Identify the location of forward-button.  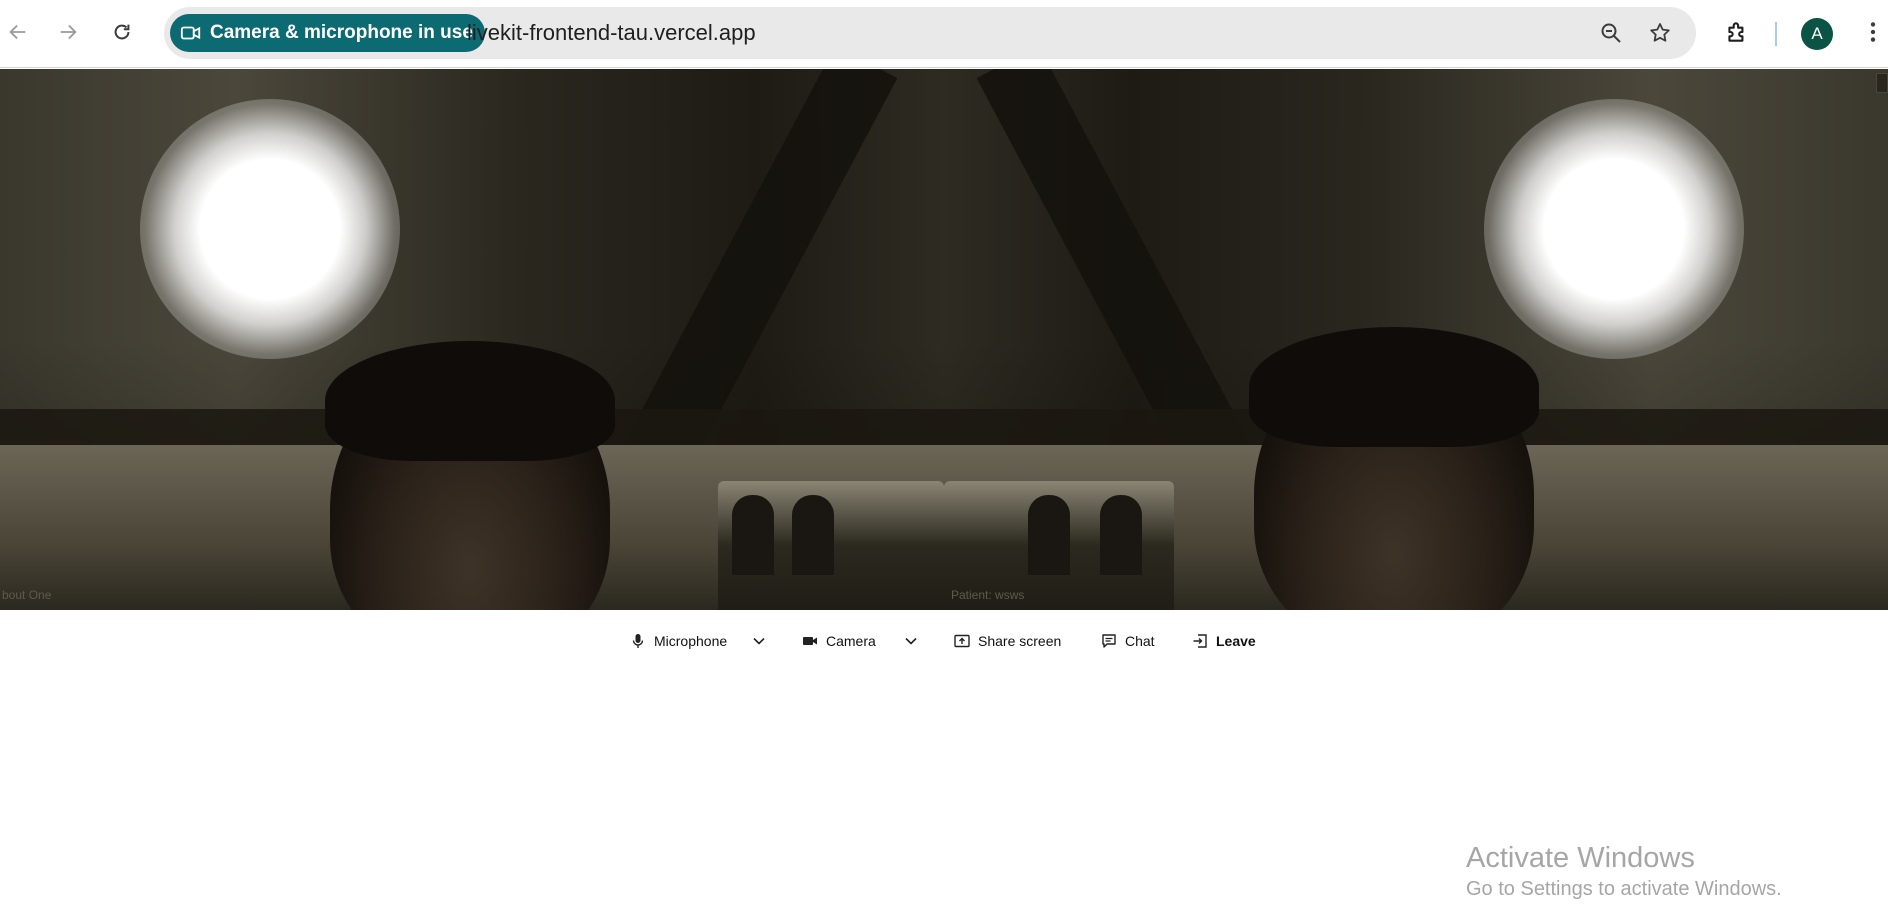
(68, 32).